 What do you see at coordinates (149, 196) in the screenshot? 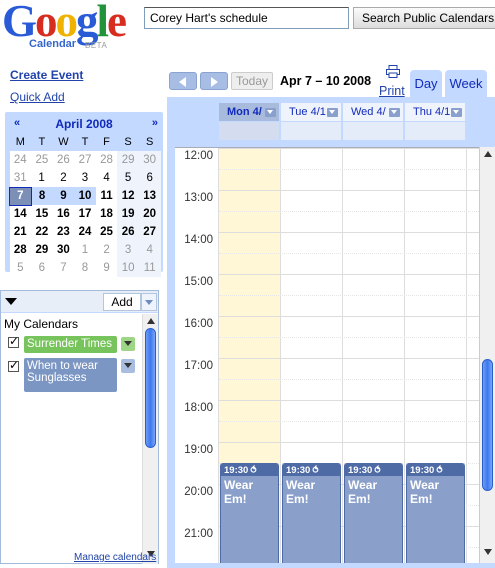
I see `mini-calendar-day: 13` at bounding box center [149, 196].